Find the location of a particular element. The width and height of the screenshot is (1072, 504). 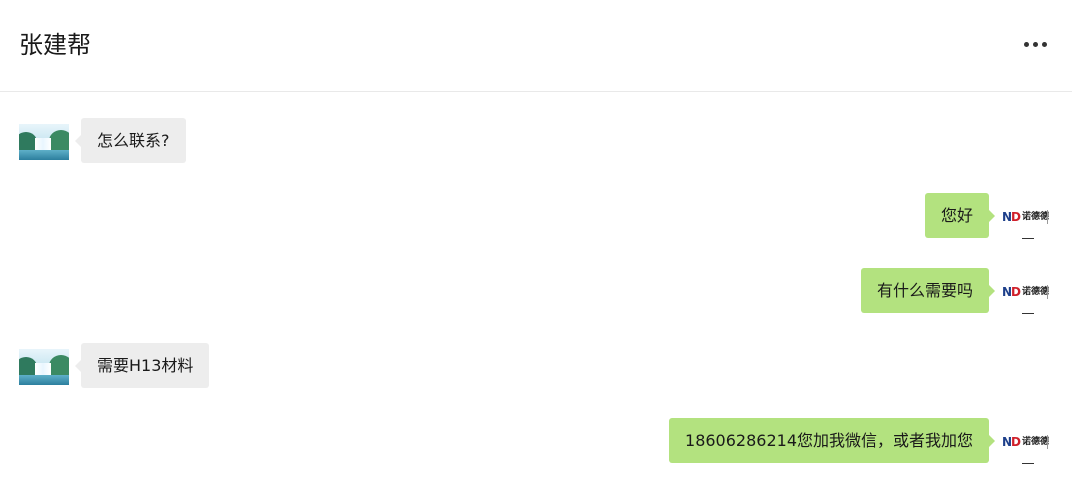

message-bubble-incoming: 怎么联系? is located at coordinates (130, 140).